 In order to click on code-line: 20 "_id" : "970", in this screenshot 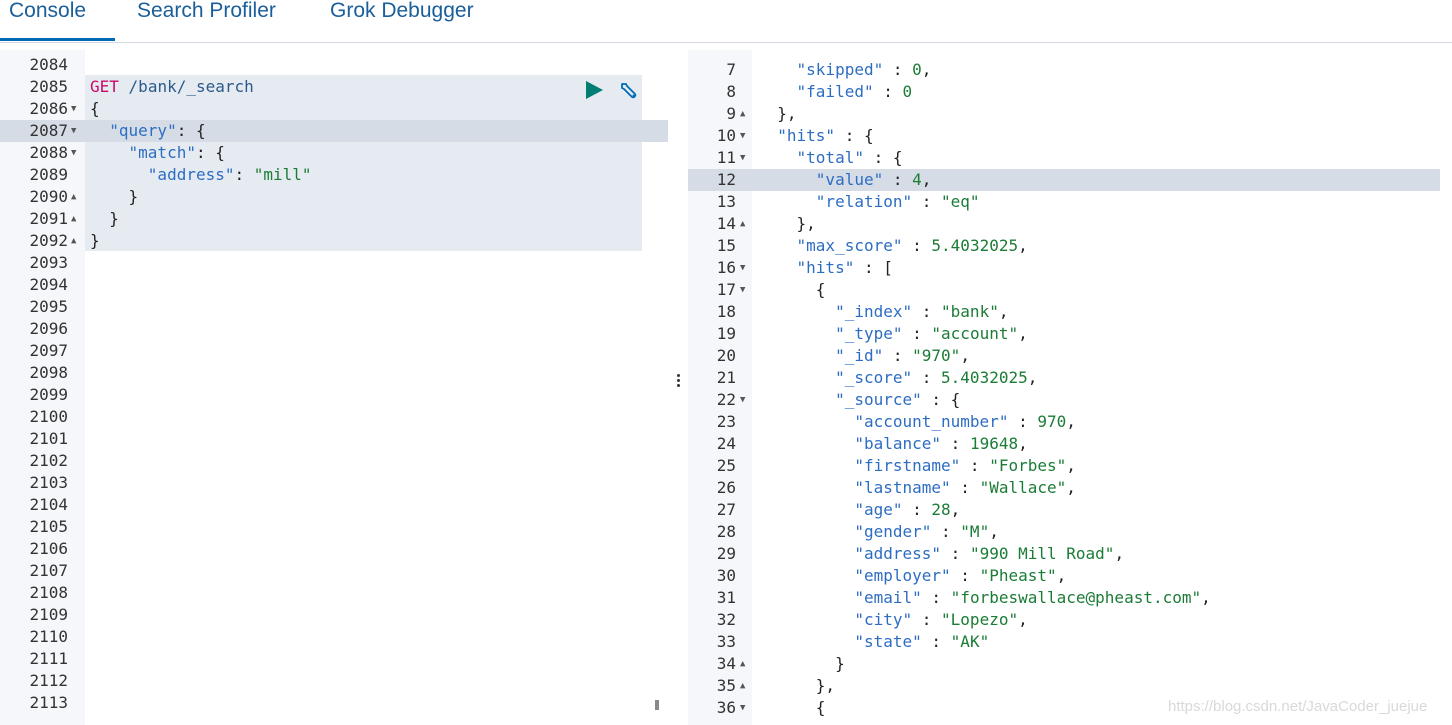, I will do `click(1070, 356)`.